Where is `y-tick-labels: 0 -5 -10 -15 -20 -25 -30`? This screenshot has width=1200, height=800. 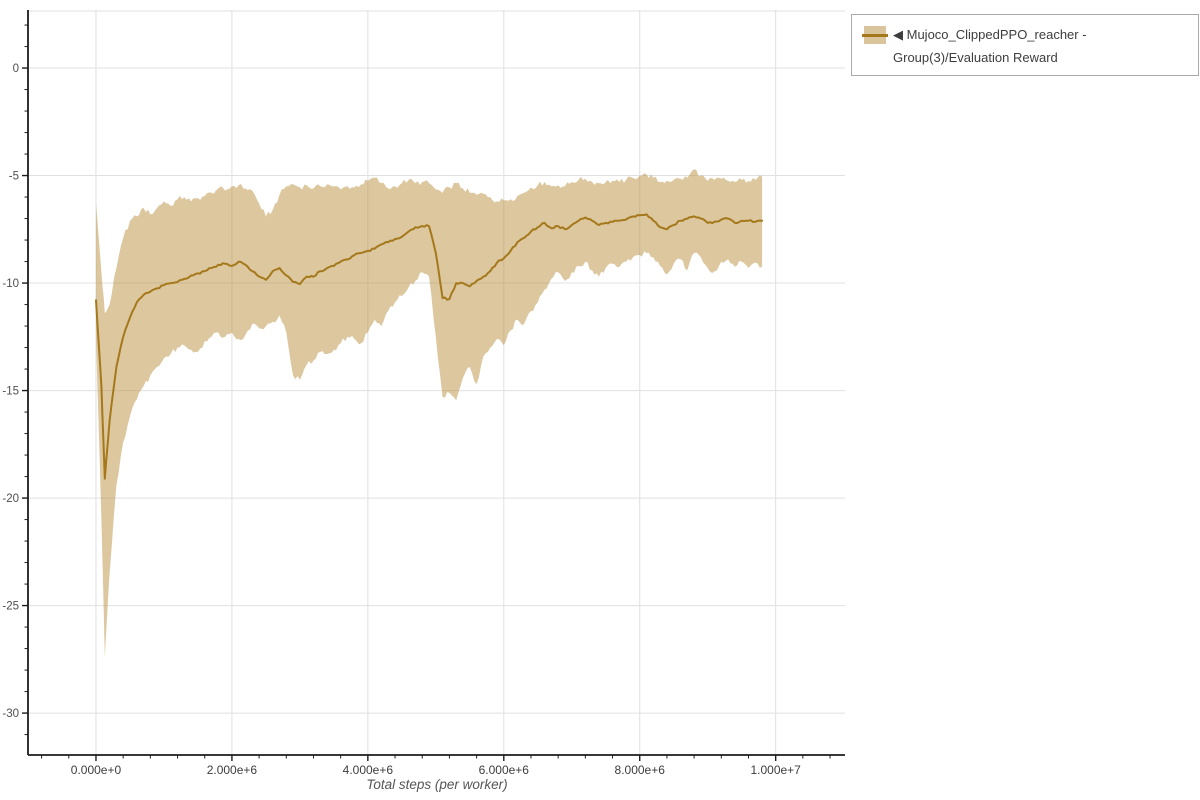
y-tick-labels: 0 -5 -10 -15 -20 -25 -30 is located at coordinates (10, 391).